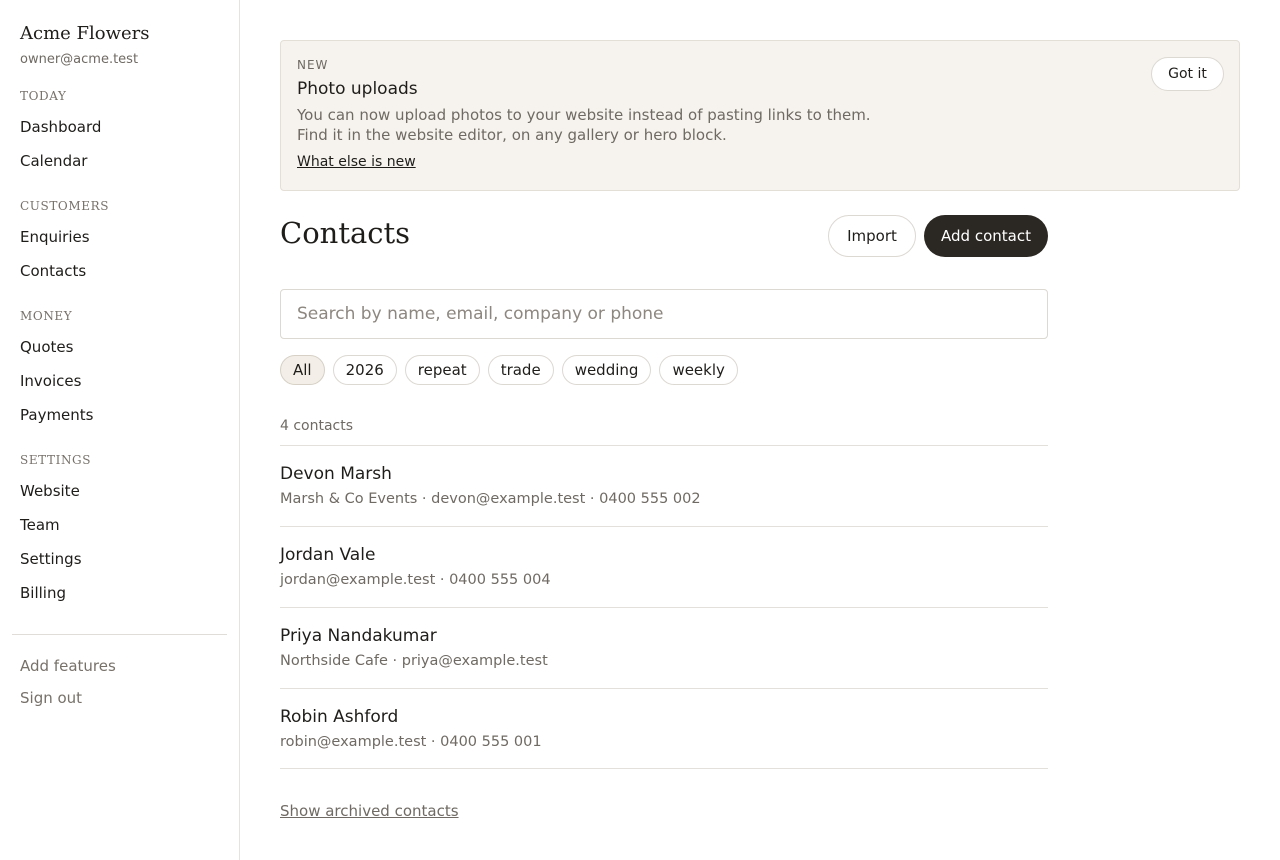 The width and height of the screenshot is (1280, 860). I want to click on filter-chip-wedding: wedding, so click(606, 370).